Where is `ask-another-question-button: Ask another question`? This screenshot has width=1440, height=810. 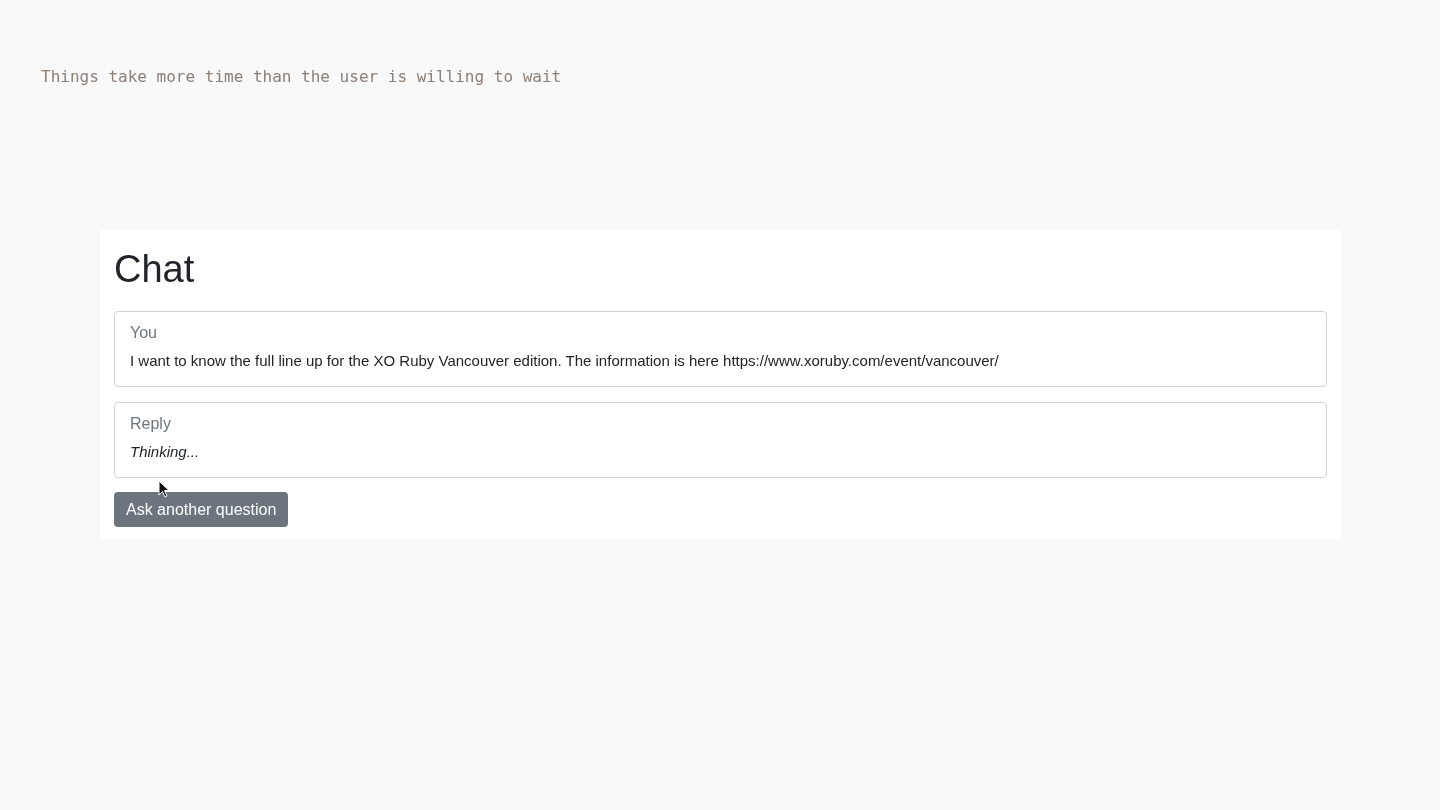
ask-another-question-button: Ask another question is located at coordinates (201, 509).